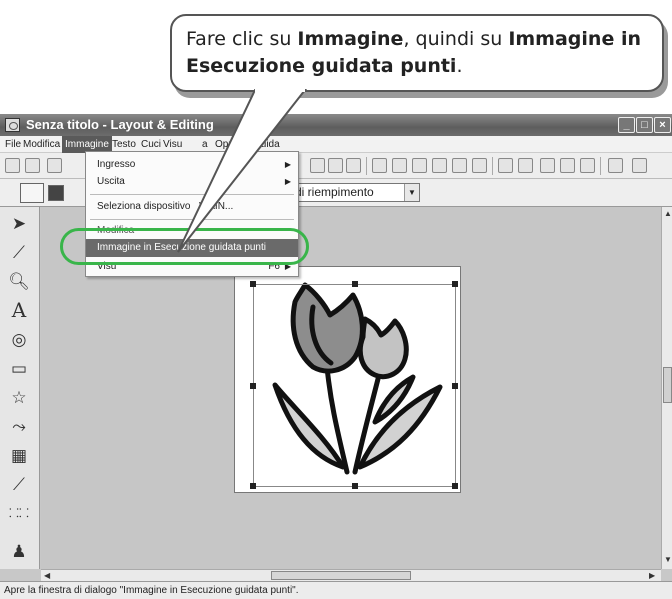 The image size is (672, 599). What do you see at coordinates (41, 144) in the screenshot?
I see `menu-modifica: Modifica` at bounding box center [41, 144].